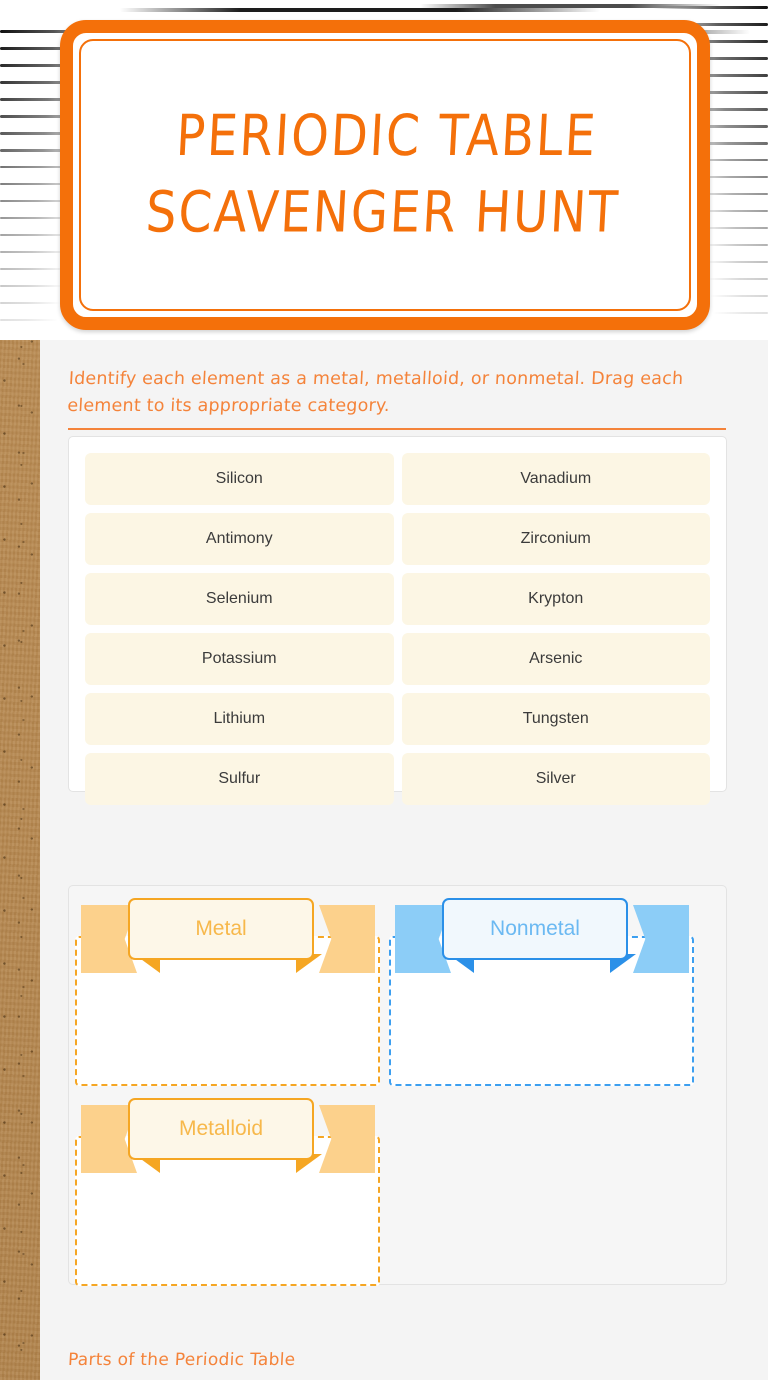  What do you see at coordinates (239, 779) in the screenshot?
I see `element-chip: Sulfur` at bounding box center [239, 779].